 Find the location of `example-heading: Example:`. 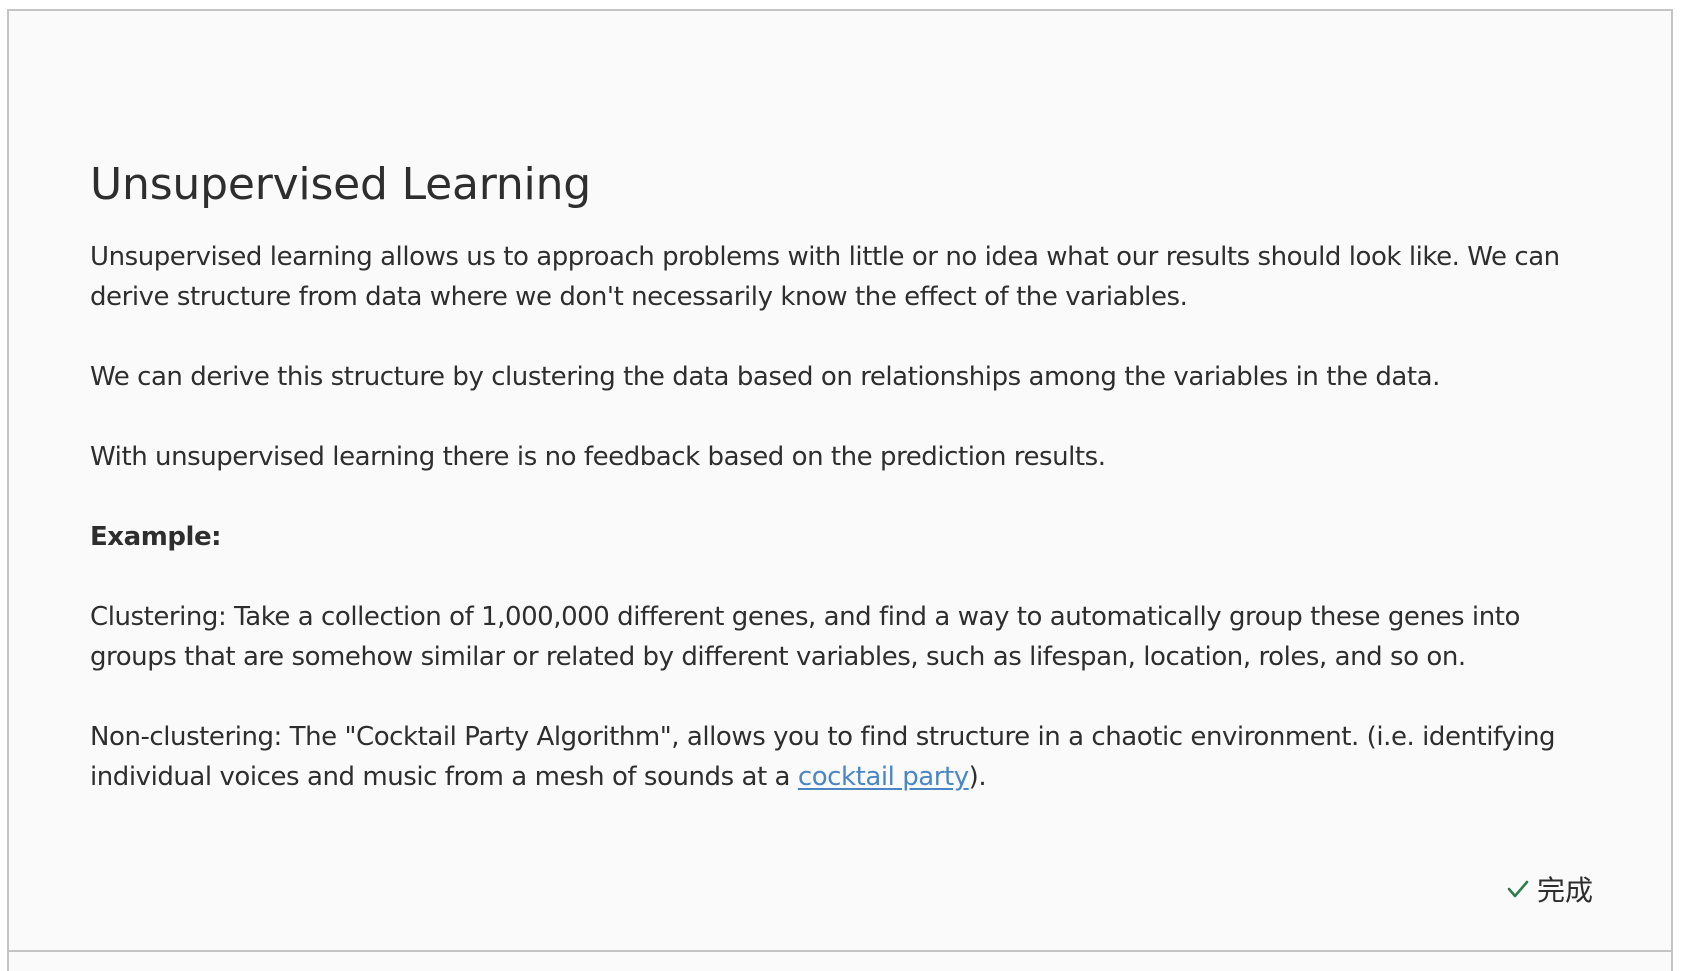

example-heading: Example: is located at coordinates (156, 537).